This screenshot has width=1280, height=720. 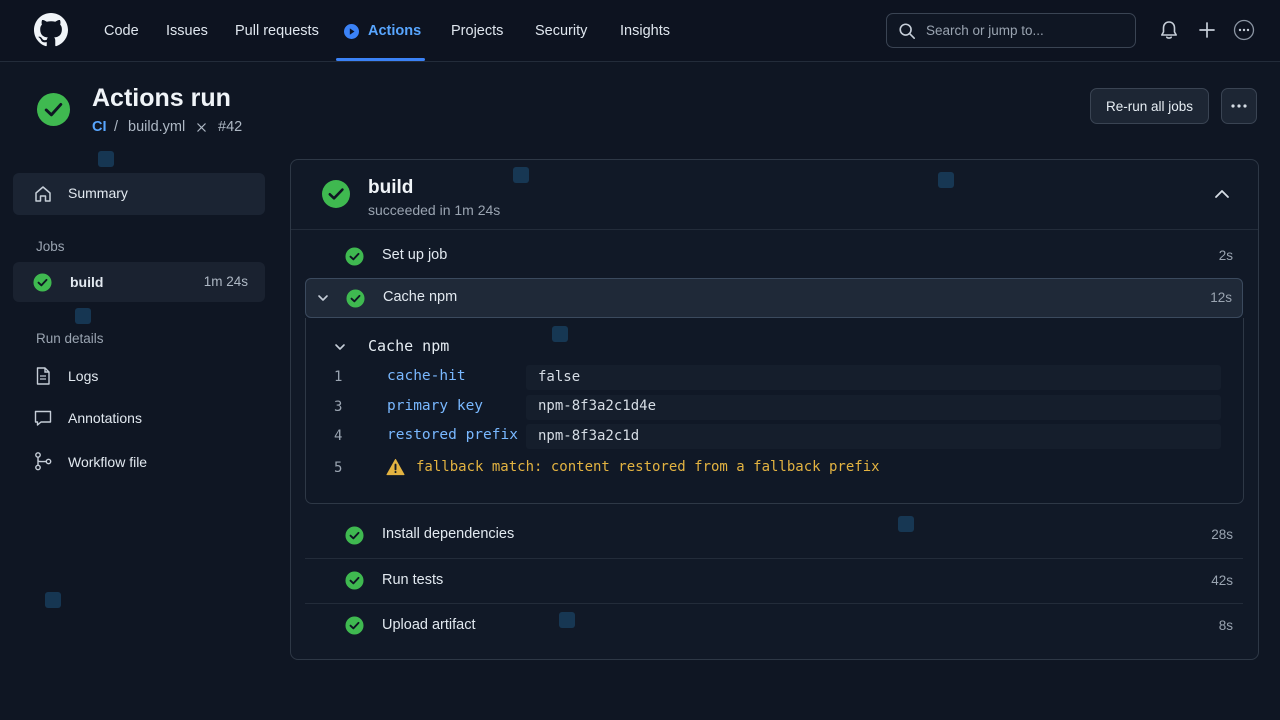 I want to click on log-line-number: 4, so click(x=338, y=436).